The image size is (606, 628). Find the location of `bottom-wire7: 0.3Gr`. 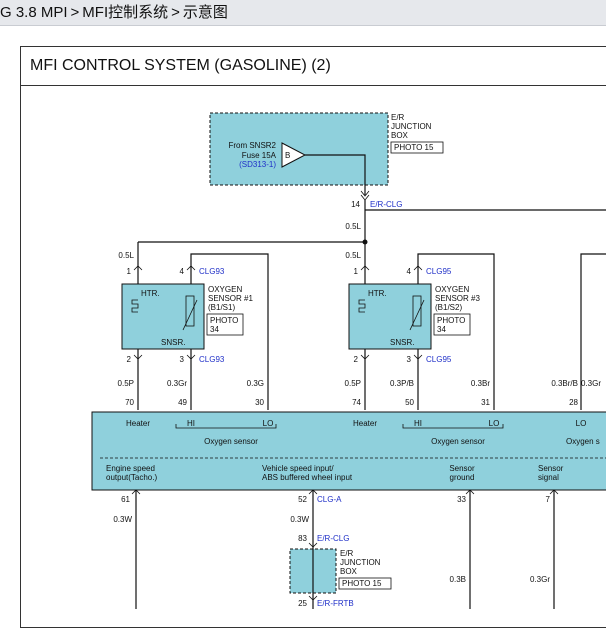

bottom-wire7: 0.3Gr is located at coordinates (540, 579).